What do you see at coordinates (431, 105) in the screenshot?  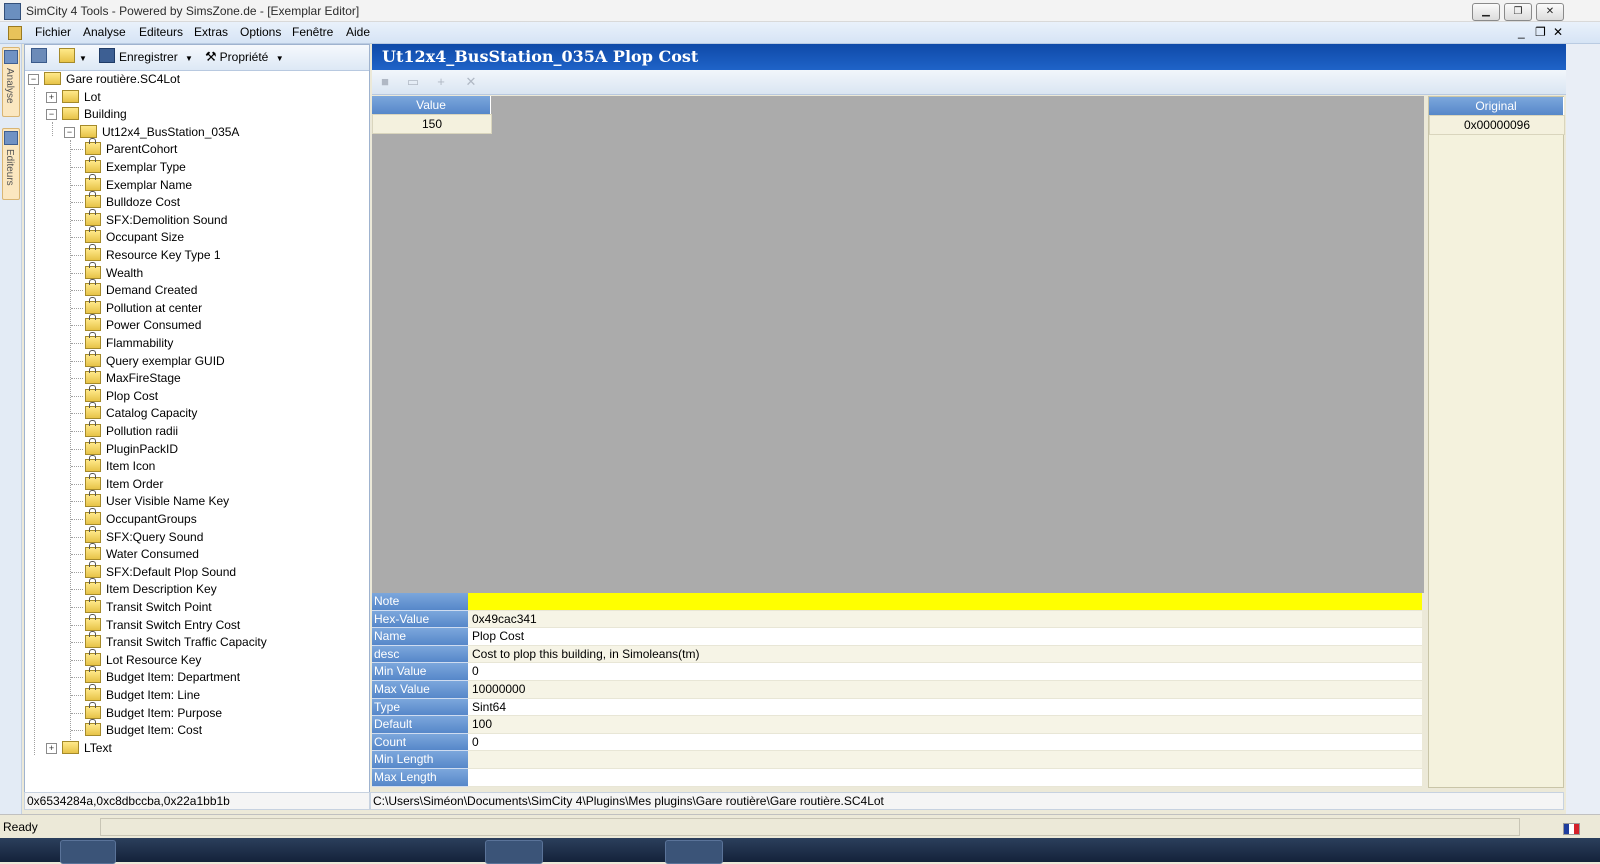 I see `value-column-header: Value` at bounding box center [431, 105].